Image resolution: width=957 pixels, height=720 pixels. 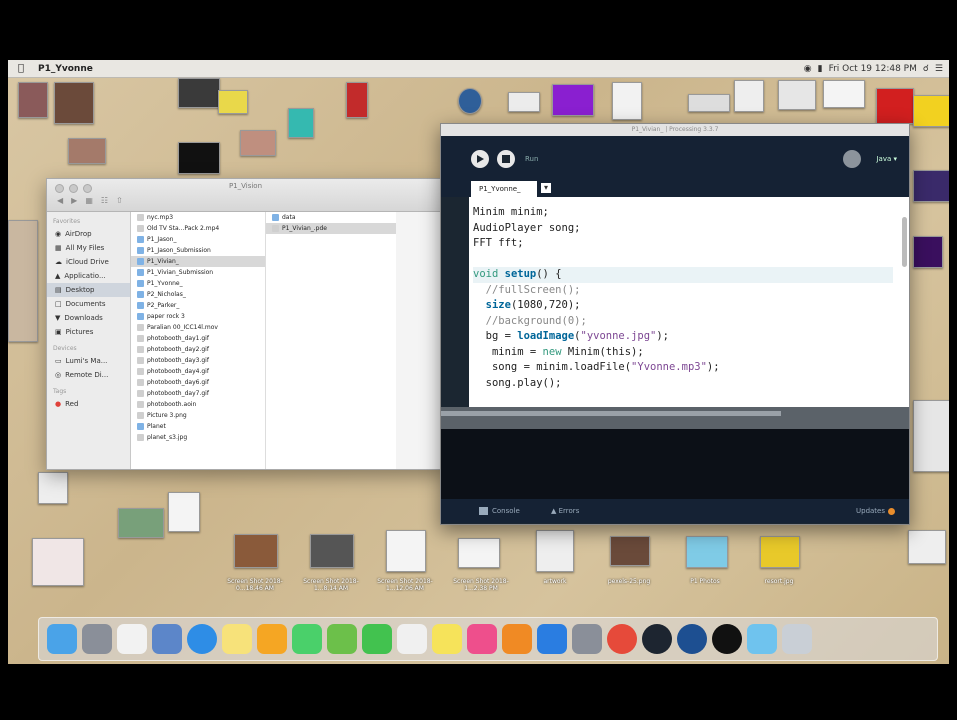 I want to click on reminders-icon, so click(x=412, y=639).